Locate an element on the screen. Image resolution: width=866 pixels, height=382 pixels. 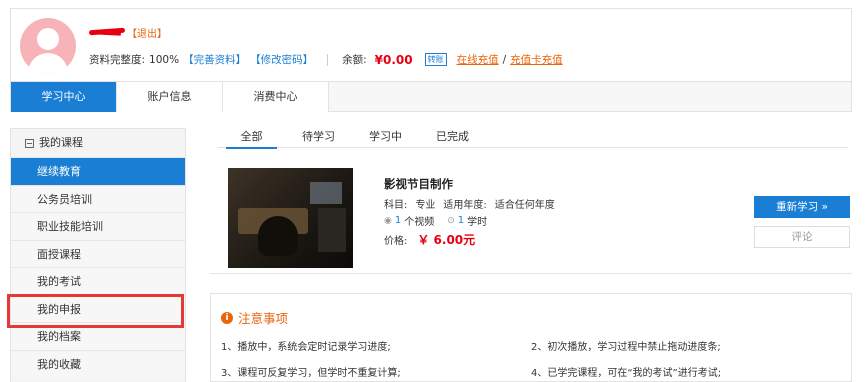
hours-unit: 学时 is located at coordinates (477, 222).